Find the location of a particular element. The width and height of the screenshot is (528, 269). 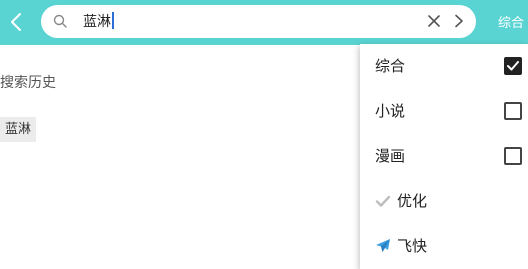

back-button is located at coordinates (16, 22).